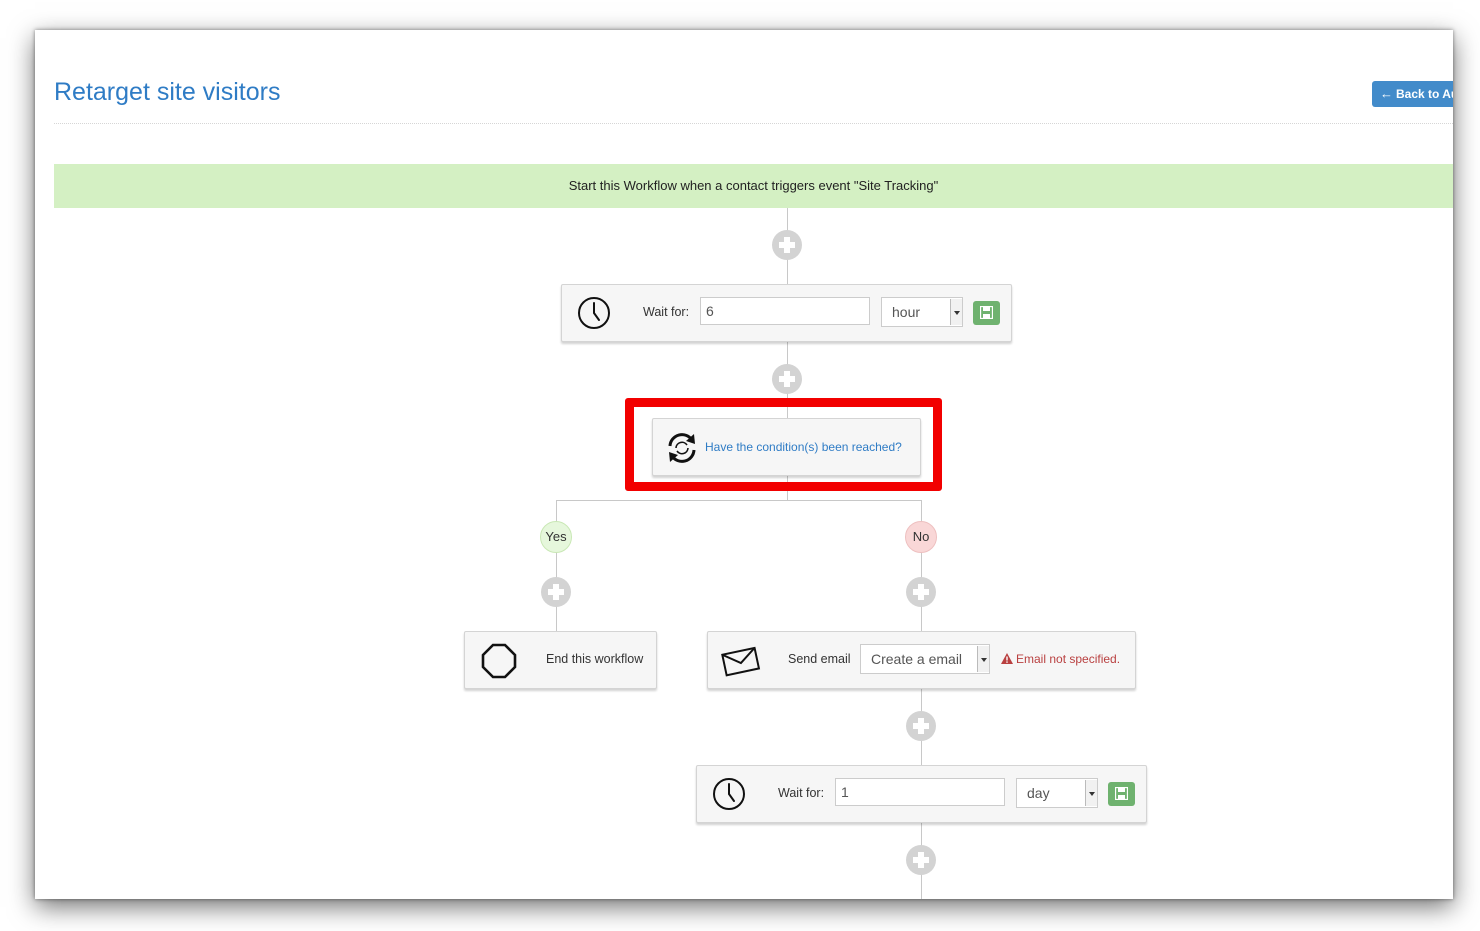 This screenshot has height=931, width=1480. What do you see at coordinates (1424, 94) in the screenshot?
I see `back-button-label: Back to Au` at bounding box center [1424, 94].